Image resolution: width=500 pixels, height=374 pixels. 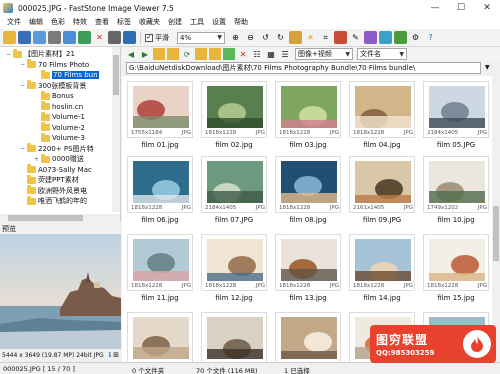 I want to click on effects-icon, so click(x=385, y=37).